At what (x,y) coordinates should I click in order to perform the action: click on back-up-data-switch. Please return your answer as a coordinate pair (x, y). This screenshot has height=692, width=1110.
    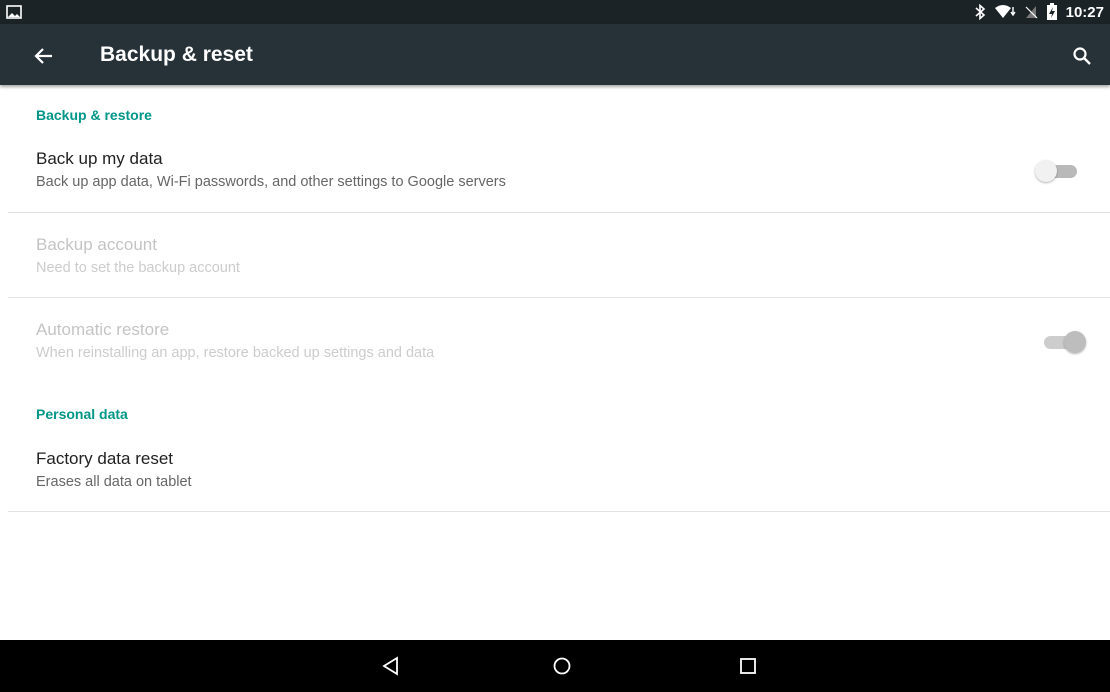
    Looking at the image, I should click on (1058, 171).